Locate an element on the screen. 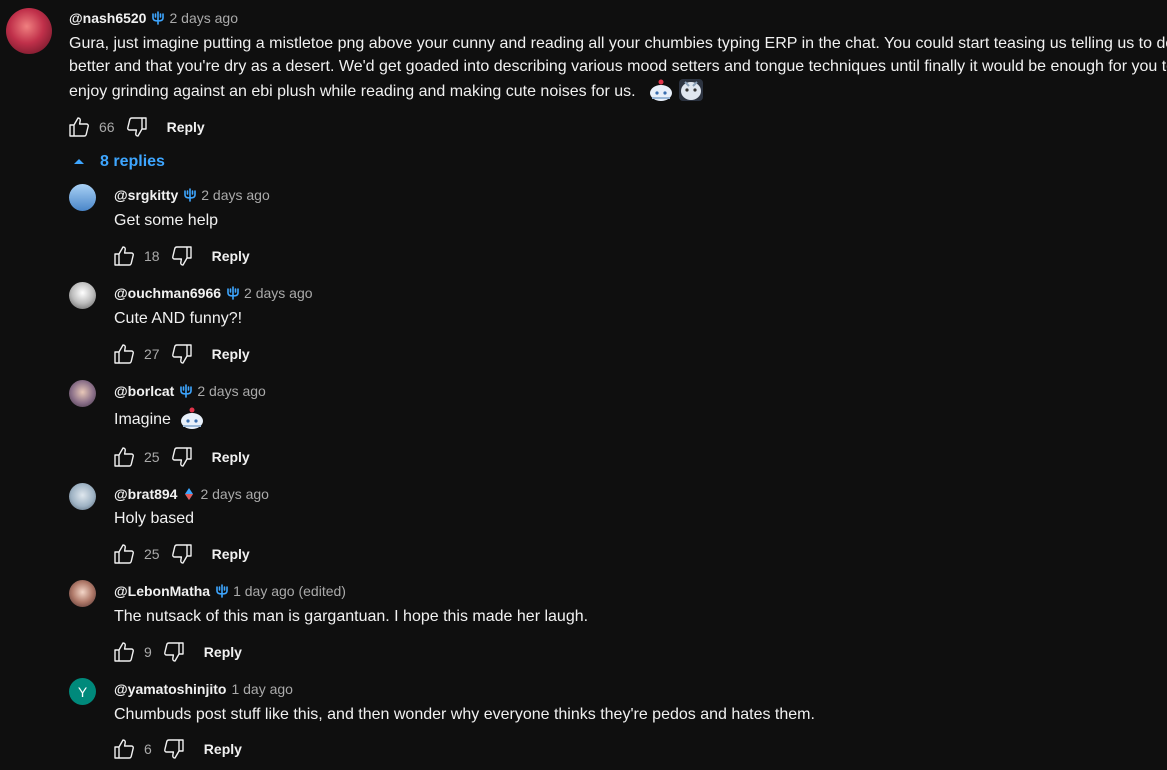 Image resolution: width=1167 pixels, height=770 pixels. like-count: 27 is located at coordinates (152, 354).